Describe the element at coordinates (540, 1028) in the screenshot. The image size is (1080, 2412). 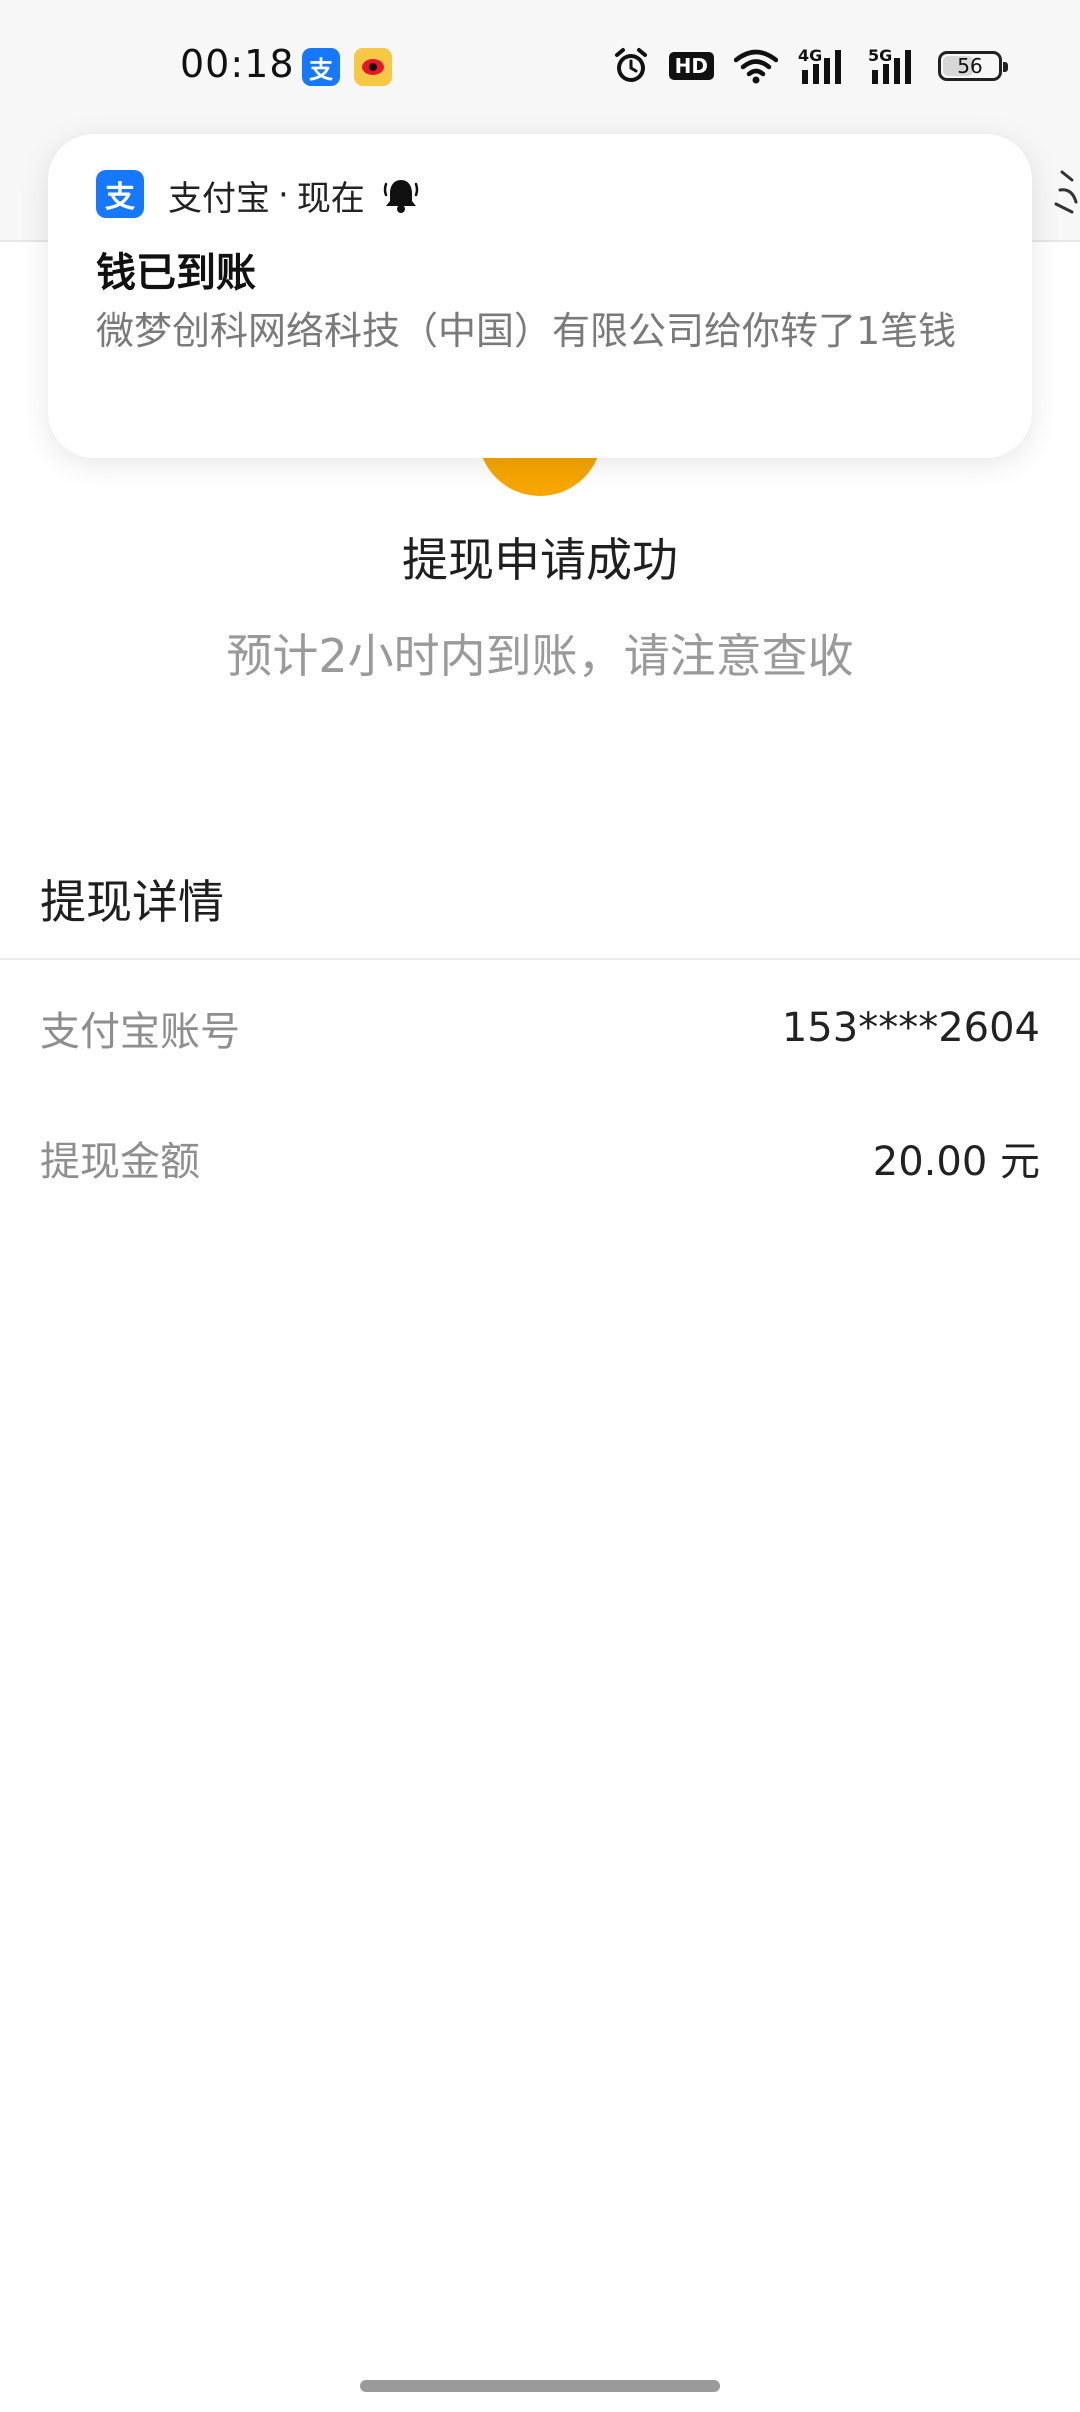
I see `detail-row-account: 支付宝账号 153****2604` at that location.